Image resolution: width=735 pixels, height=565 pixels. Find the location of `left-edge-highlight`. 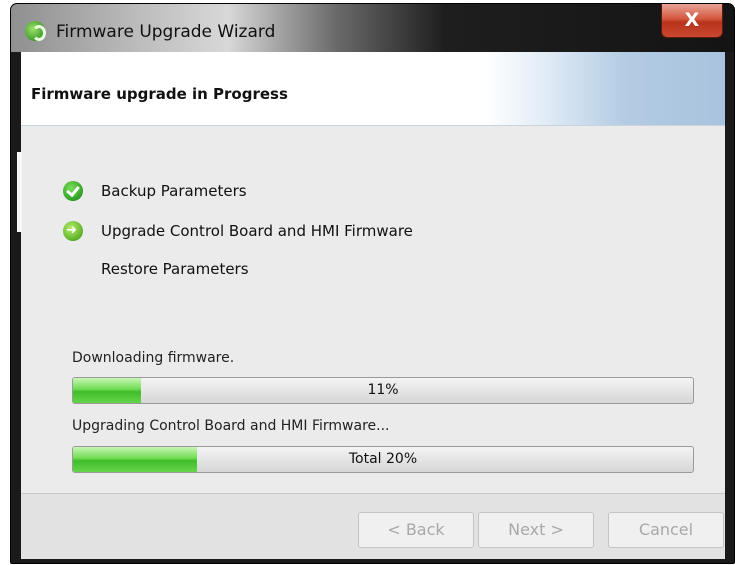

left-edge-highlight is located at coordinates (19, 192).